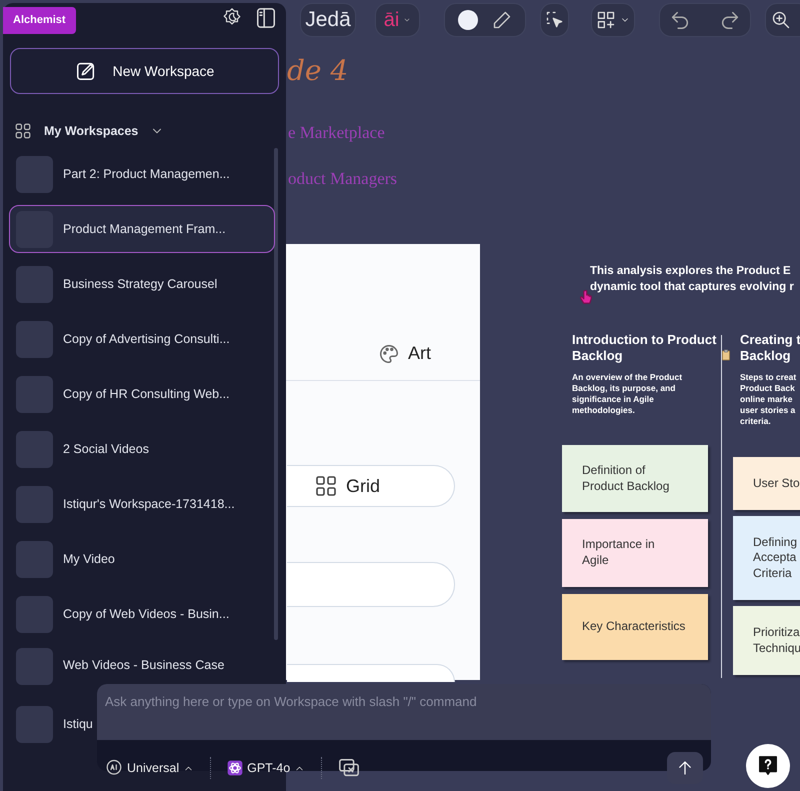 This screenshot has width=800, height=791. Describe the element at coordinates (371, 486) in the screenshot. I see `grid-option: Grid` at that location.